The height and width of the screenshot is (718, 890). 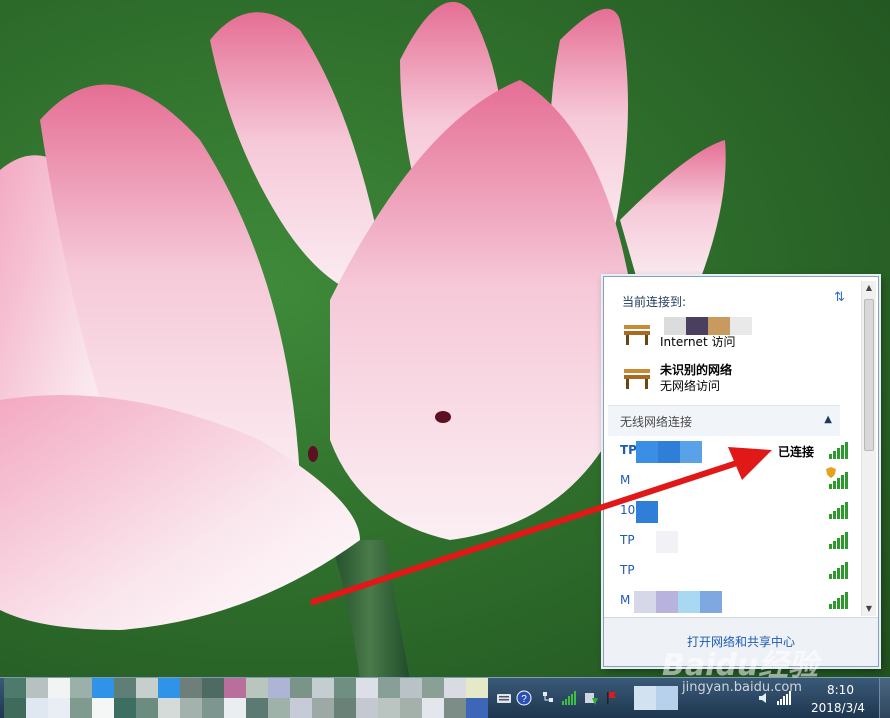 I want to click on clock-time: 8:10, so click(x=840, y=690).